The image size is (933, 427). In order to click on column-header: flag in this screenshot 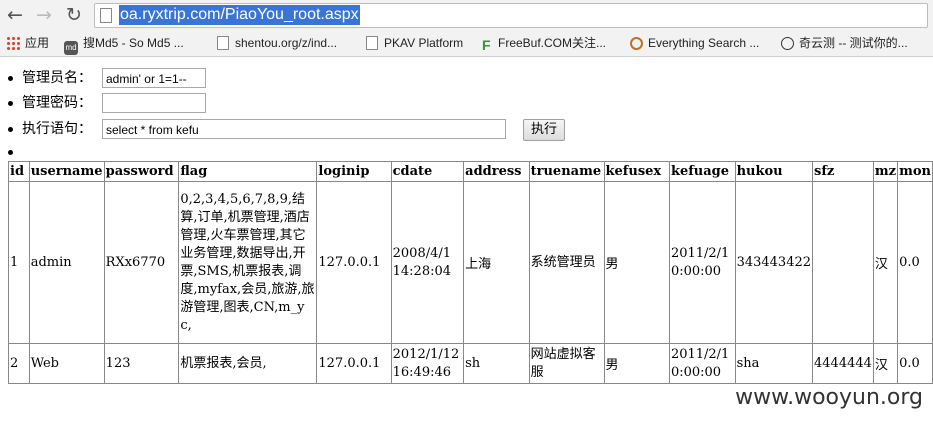, I will do `click(248, 171)`.